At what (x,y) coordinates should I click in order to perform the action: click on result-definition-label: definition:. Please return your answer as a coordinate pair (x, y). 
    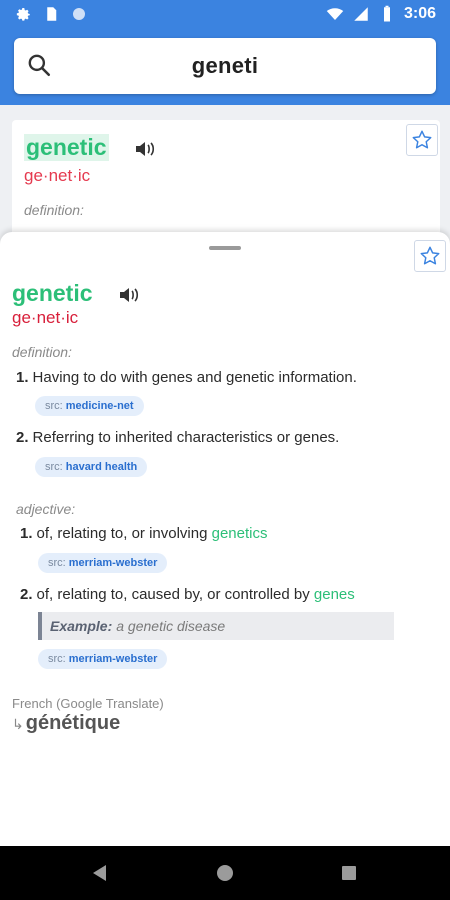
    Looking at the image, I should click on (54, 210).